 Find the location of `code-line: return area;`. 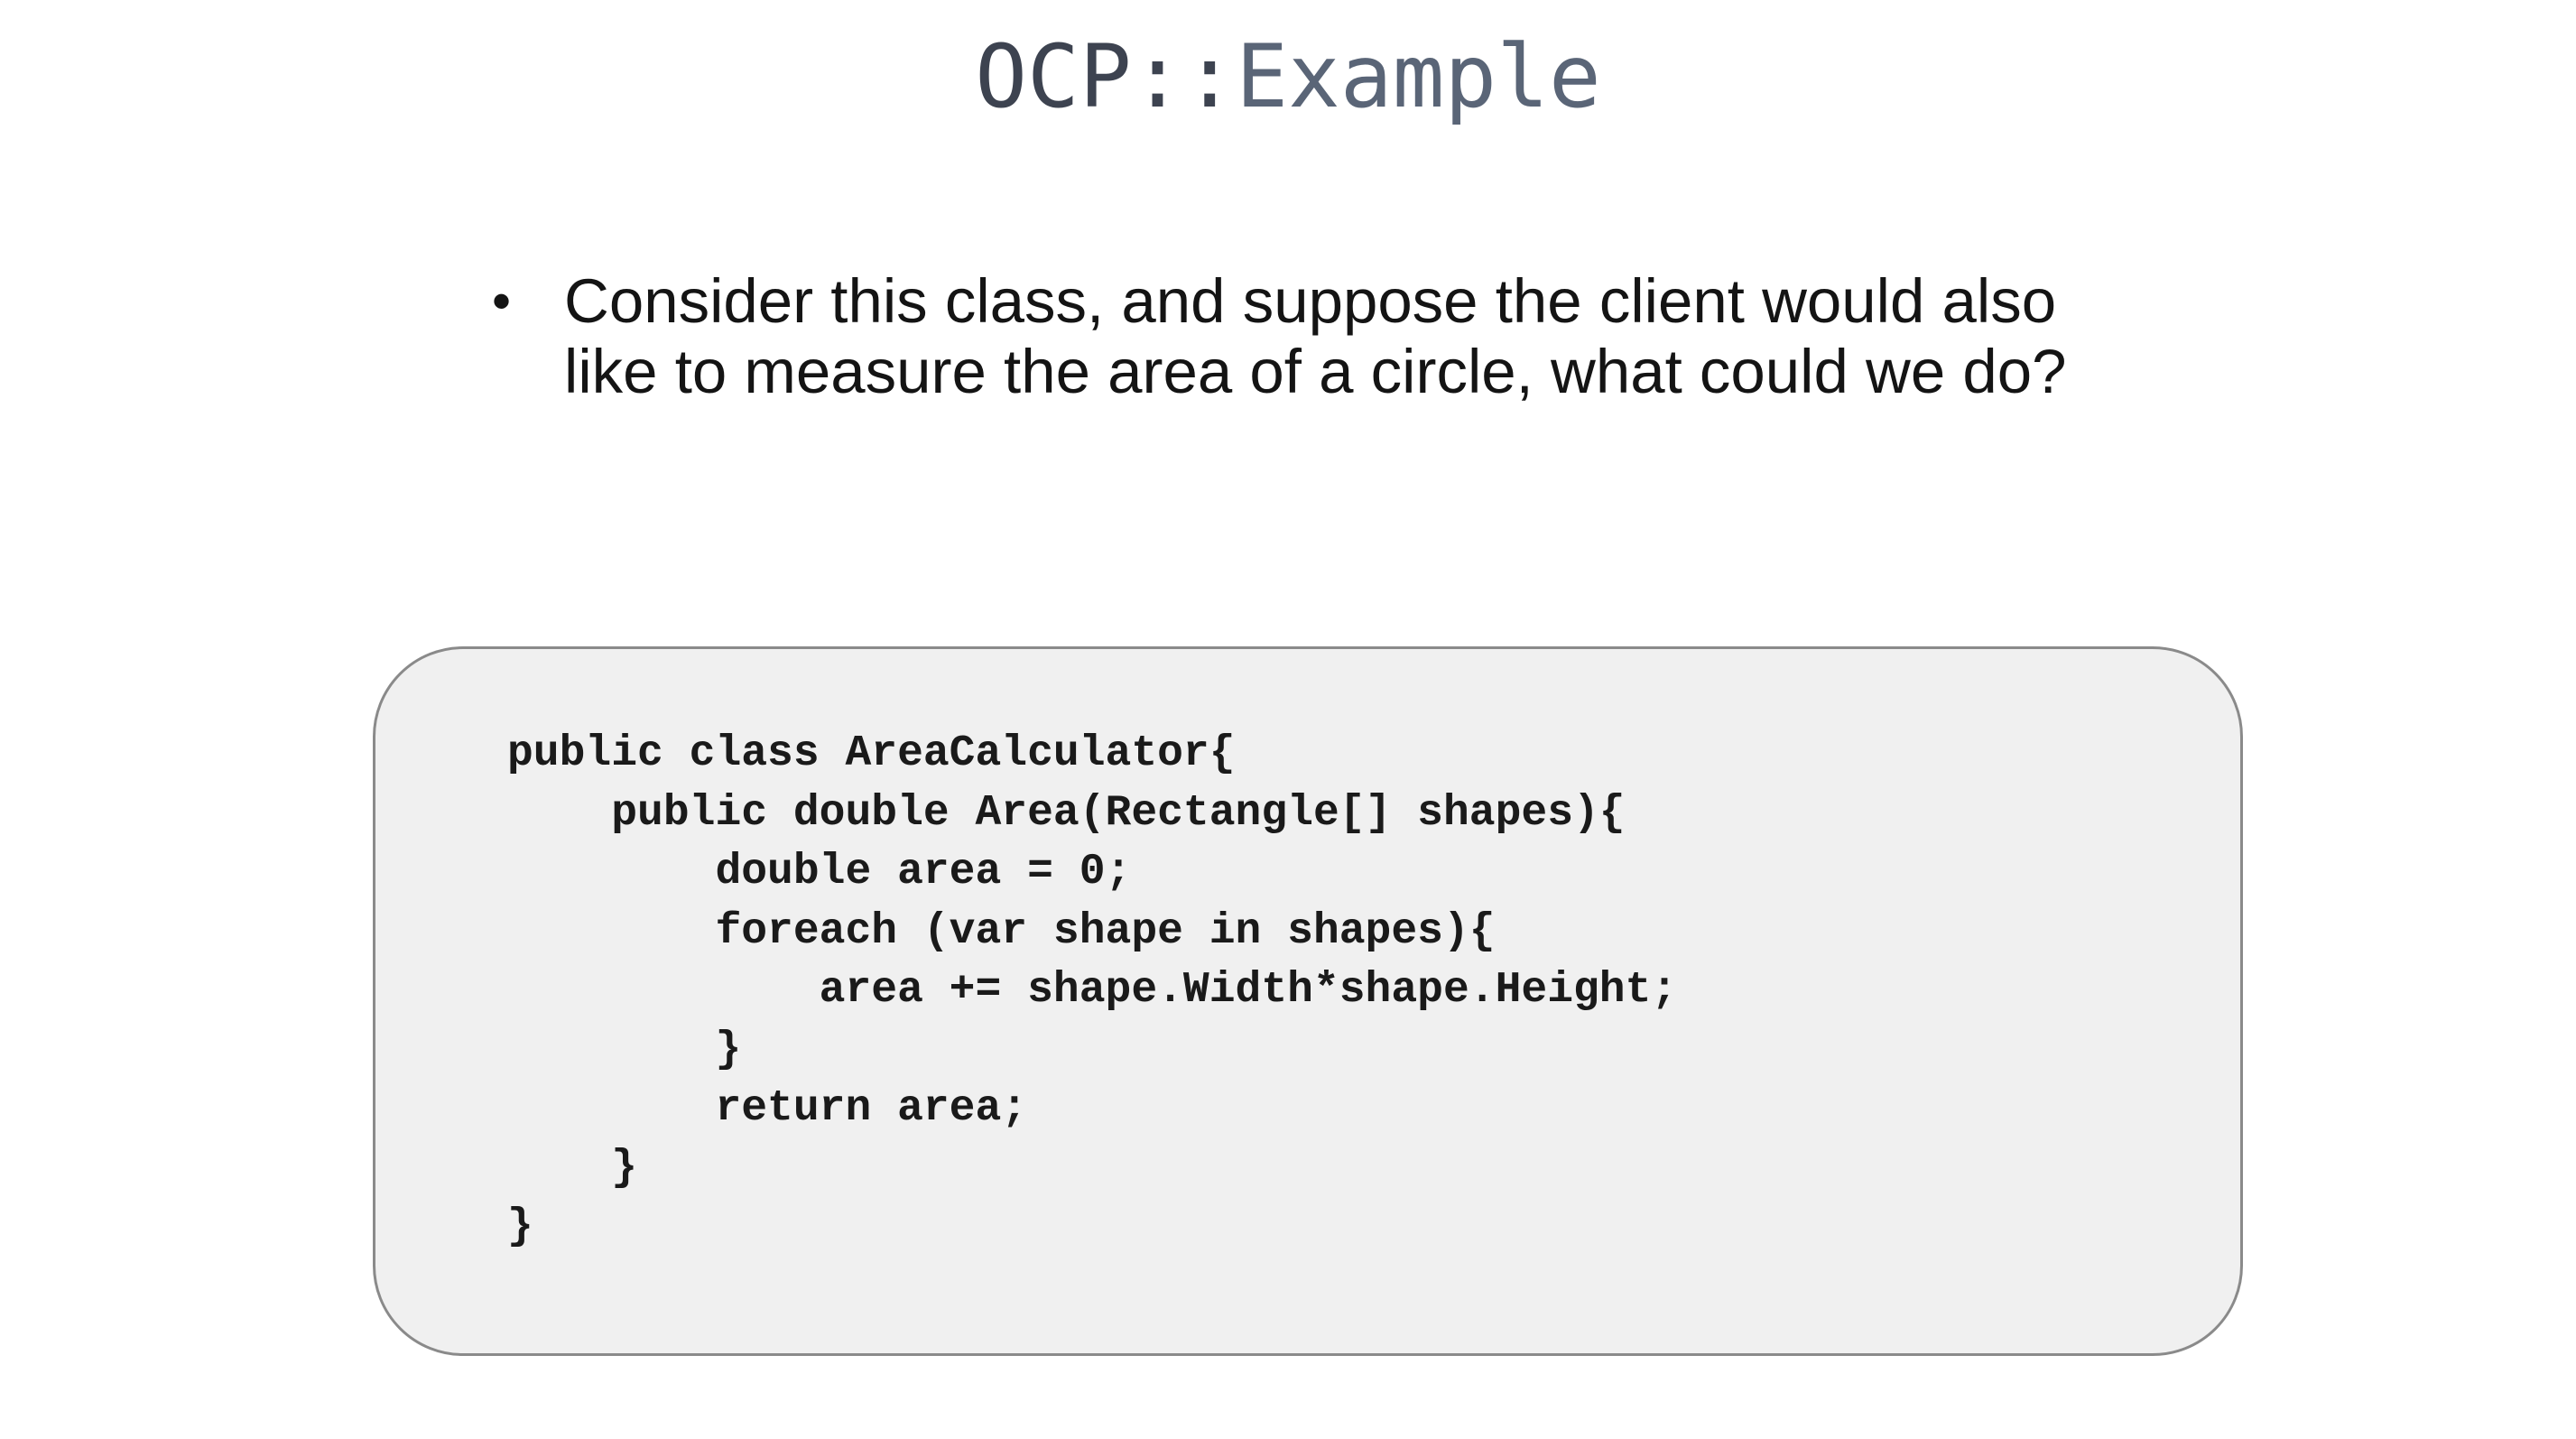

code-line: return area; is located at coordinates (767, 1108).